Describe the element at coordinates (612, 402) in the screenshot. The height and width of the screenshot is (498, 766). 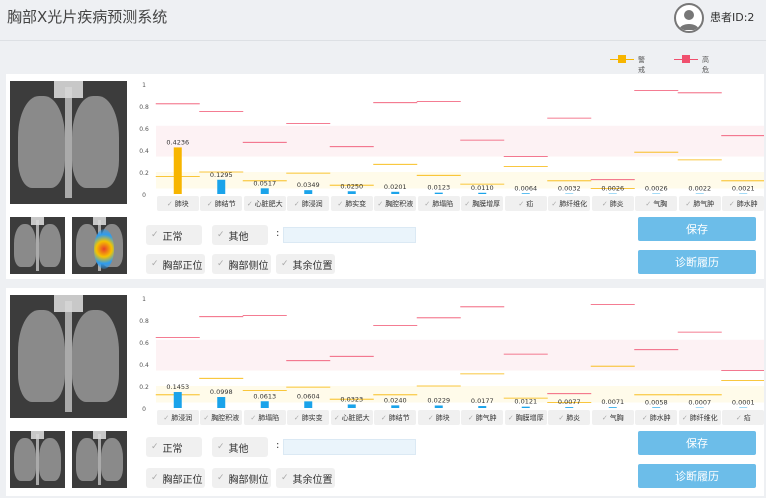
I see `bar-value-label: 0.0071` at that location.